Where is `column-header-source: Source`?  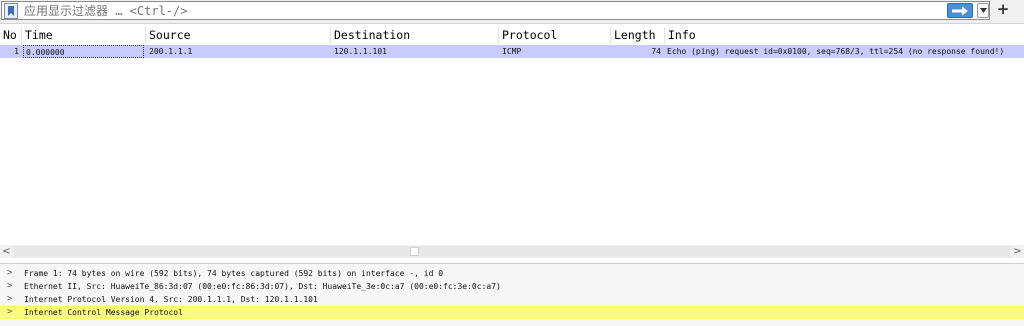
column-header-source: Source is located at coordinates (238, 35).